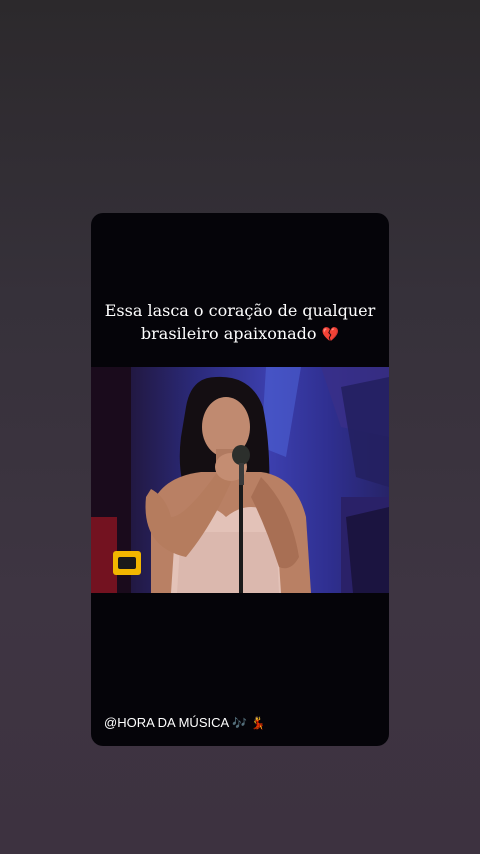 Image resolution: width=480 pixels, height=854 pixels. I want to click on tv-channel-logo-icon, so click(127, 563).